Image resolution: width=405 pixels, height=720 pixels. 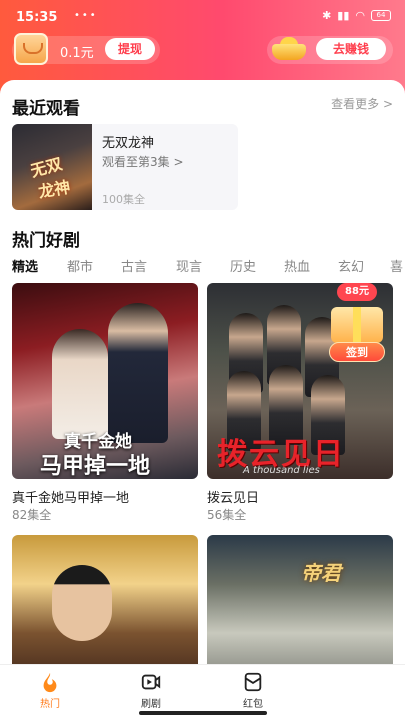 I want to click on flame-icon, so click(x=50, y=682).